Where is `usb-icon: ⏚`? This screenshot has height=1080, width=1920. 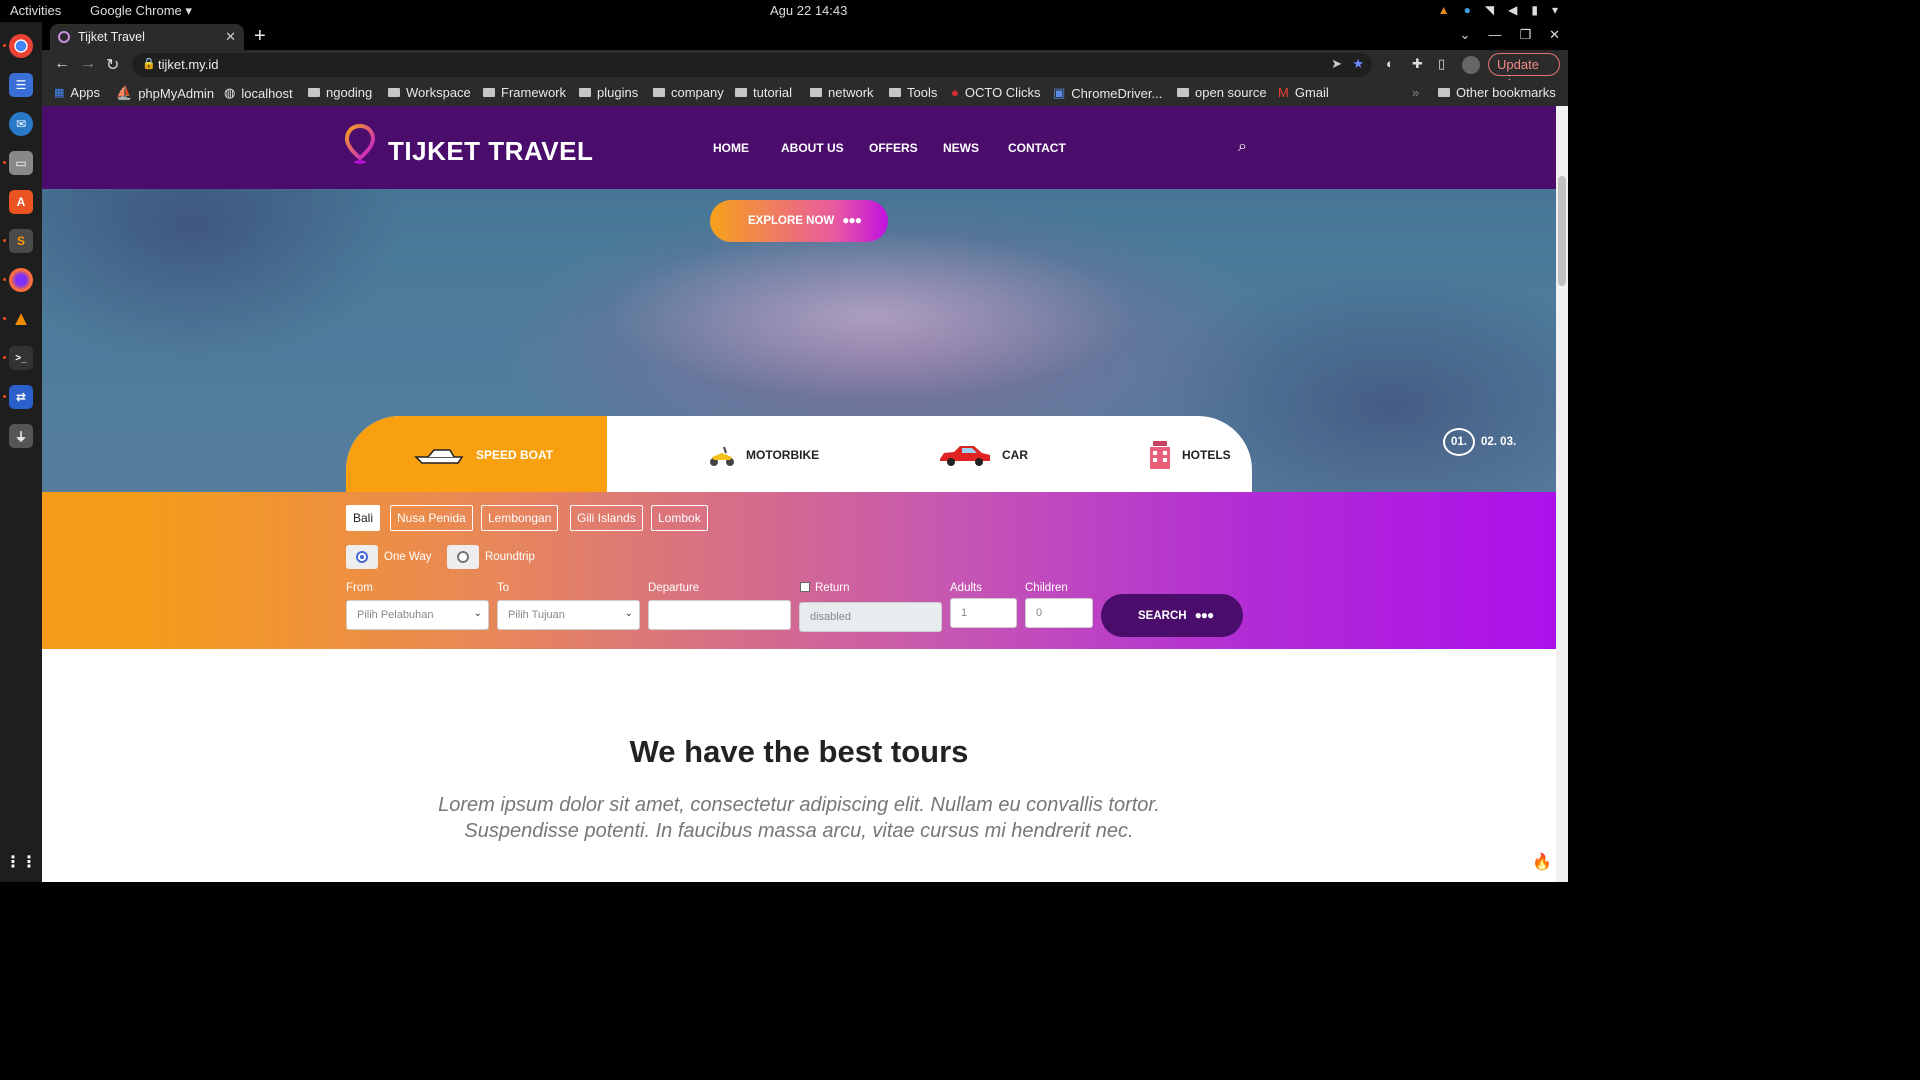
usb-icon: ⏚ is located at coordinates (21, 436).